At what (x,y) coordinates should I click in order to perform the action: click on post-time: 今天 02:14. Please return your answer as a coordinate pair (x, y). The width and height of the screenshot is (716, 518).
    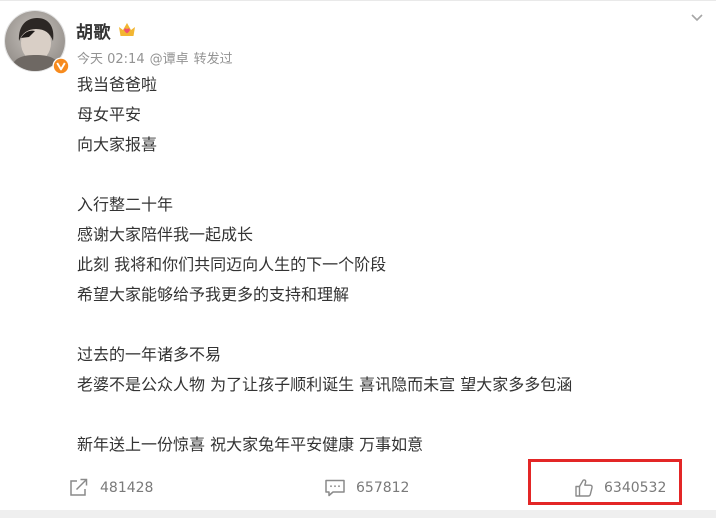
    Looking at the image, I should click on (111, 59).